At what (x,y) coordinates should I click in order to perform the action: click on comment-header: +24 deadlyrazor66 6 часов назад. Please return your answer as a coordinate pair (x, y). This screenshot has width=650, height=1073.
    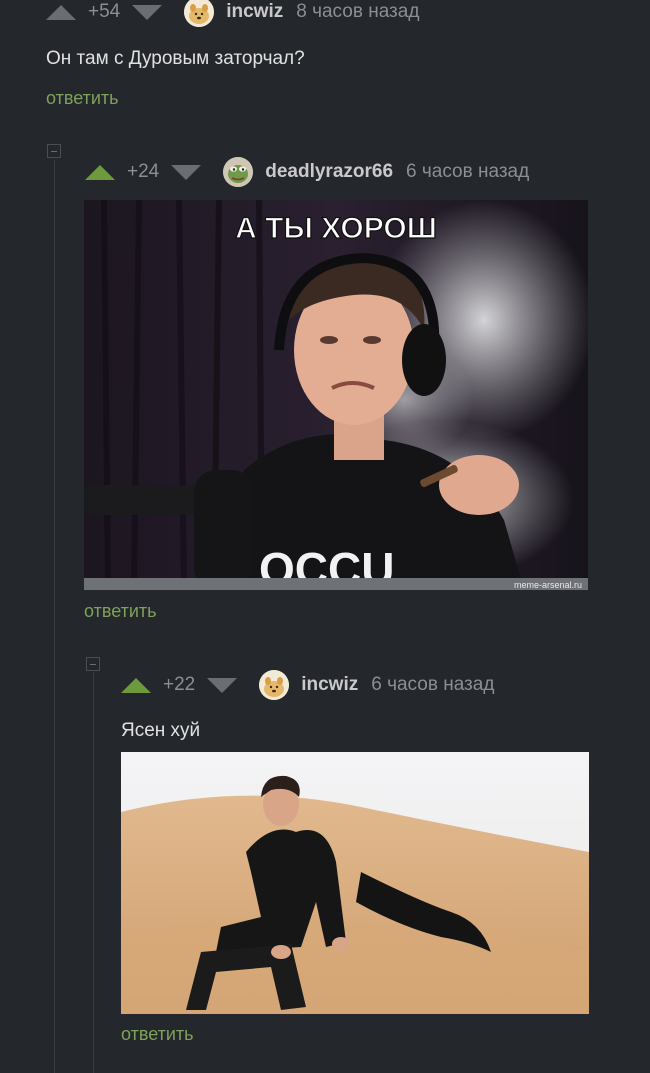
    Looking at the image, I should click on (307, 172).